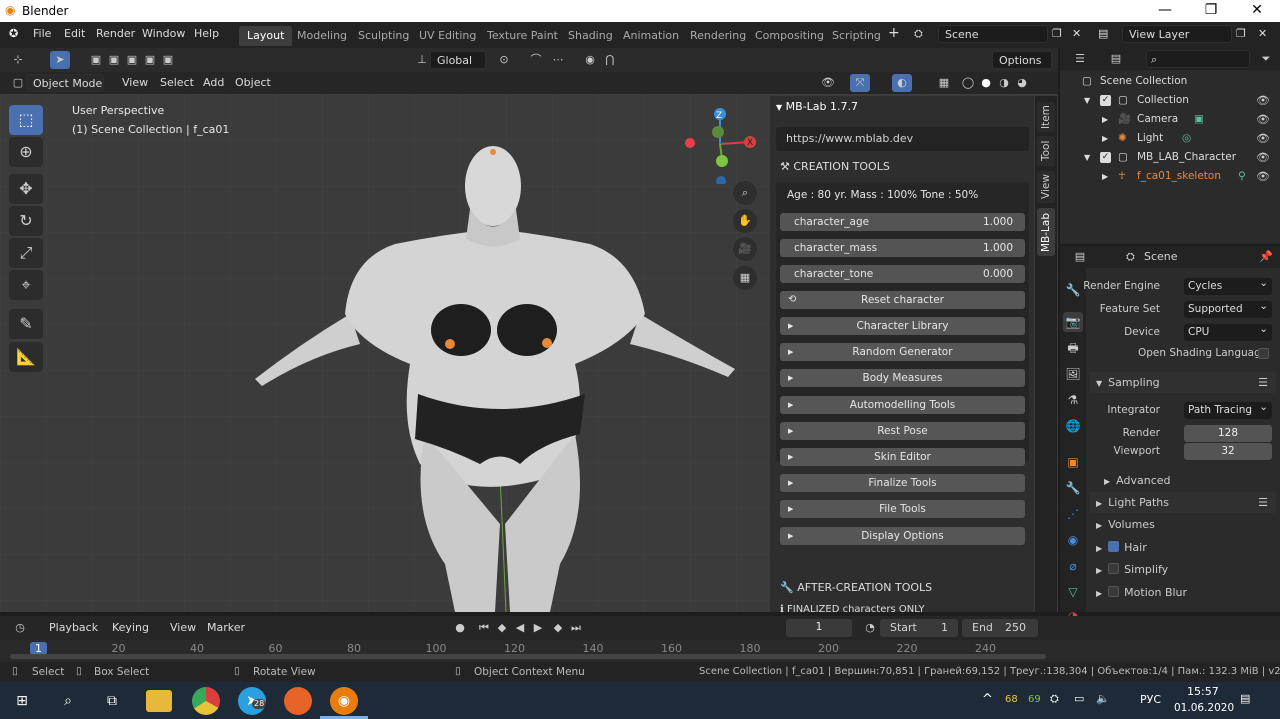  What do you see at coordinates (1004, 83) in the screenshot?
I see `material-shading-icon: ◑` at bounding box center [1004, 83].